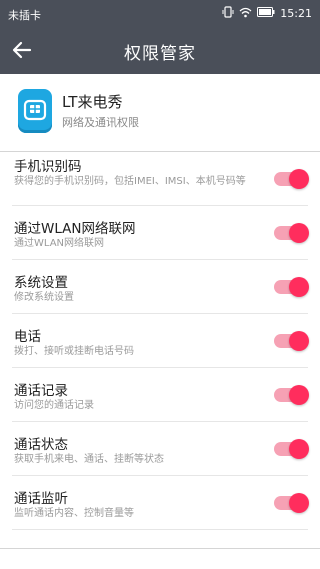 This screenshot has width=320, height=569. Describe the element at coordinates (92, 102) in the screenshot. I see `app-name: LT来电秀` at that location.